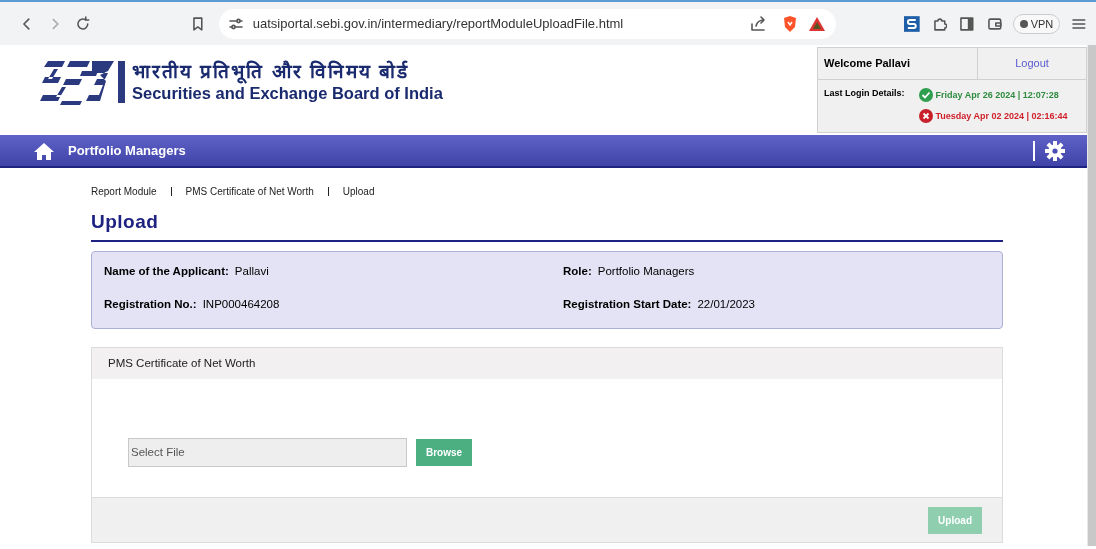 This screenshot has height=549, width=1096. What do you see at coordinates (995, 23) in the screenshot?
I see `wallet-icon` at bounding box center [995, 23].